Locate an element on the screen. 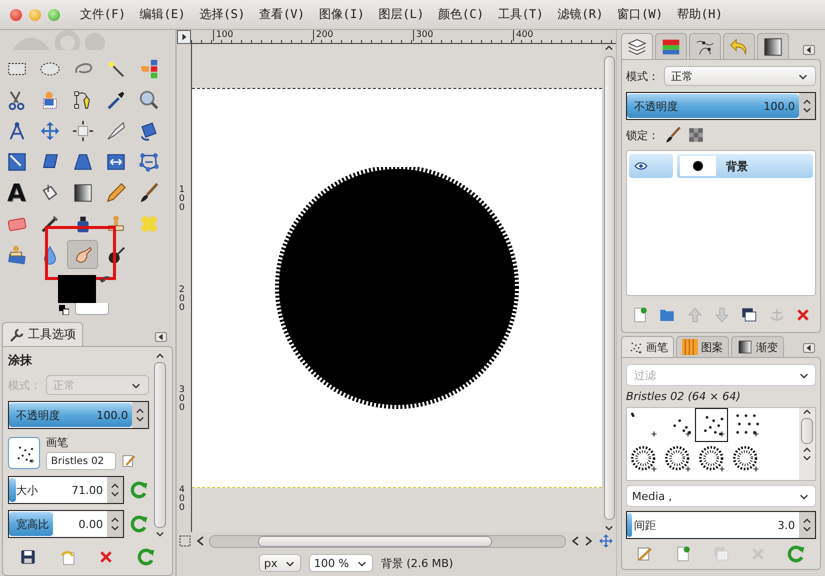  mode-dropdown: 正常 is located at coordinates (740, 76).